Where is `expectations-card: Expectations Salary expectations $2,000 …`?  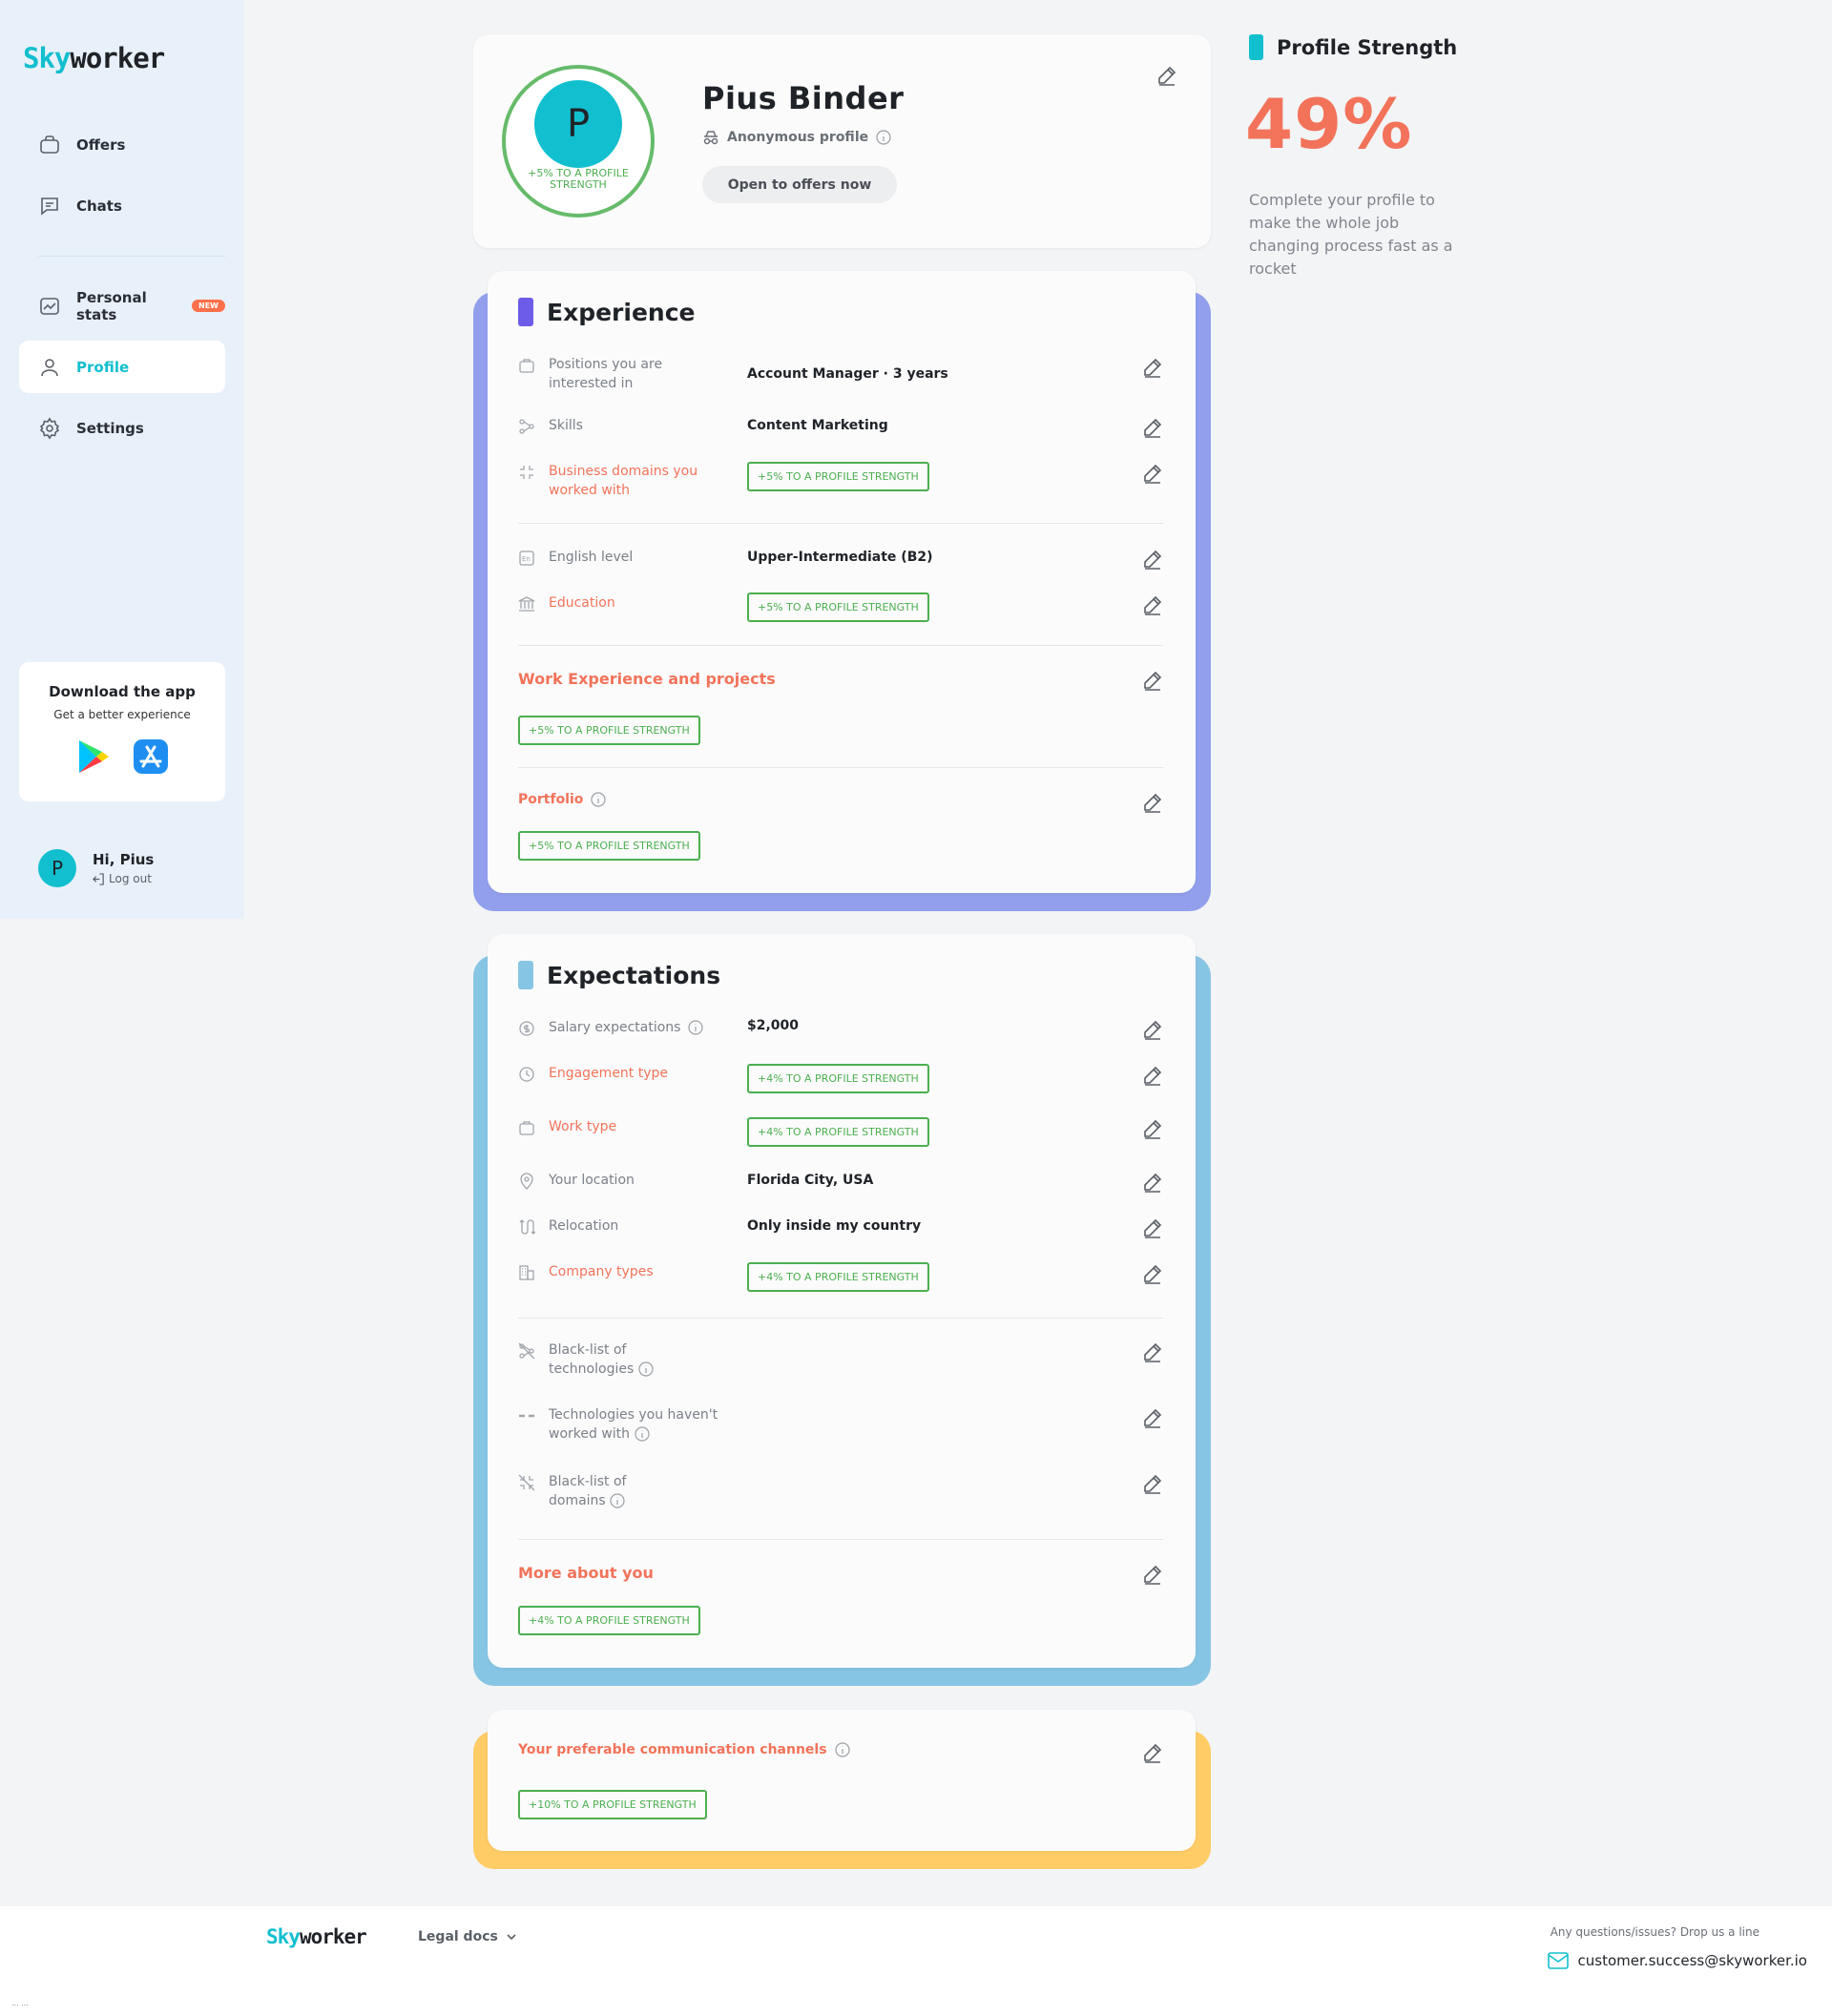
expectations-card: Expectations Salary expectations $2,000 … is located at coordinates (842, 1301).